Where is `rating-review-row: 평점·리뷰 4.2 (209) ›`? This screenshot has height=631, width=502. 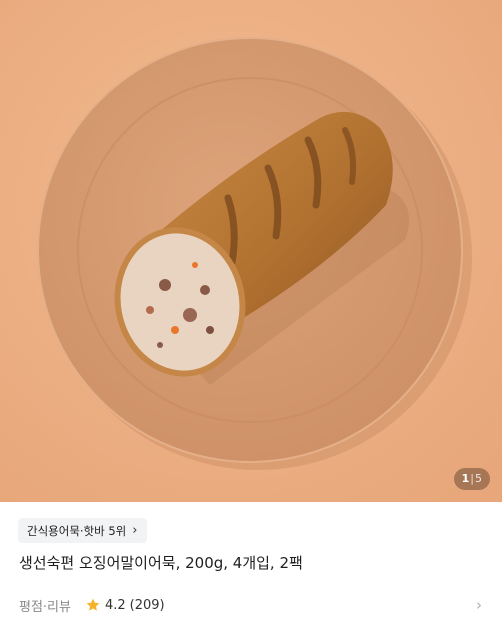 rating-review-row: 평점·리뷰 4.2 (209) › is located at coordinates (250, 605).